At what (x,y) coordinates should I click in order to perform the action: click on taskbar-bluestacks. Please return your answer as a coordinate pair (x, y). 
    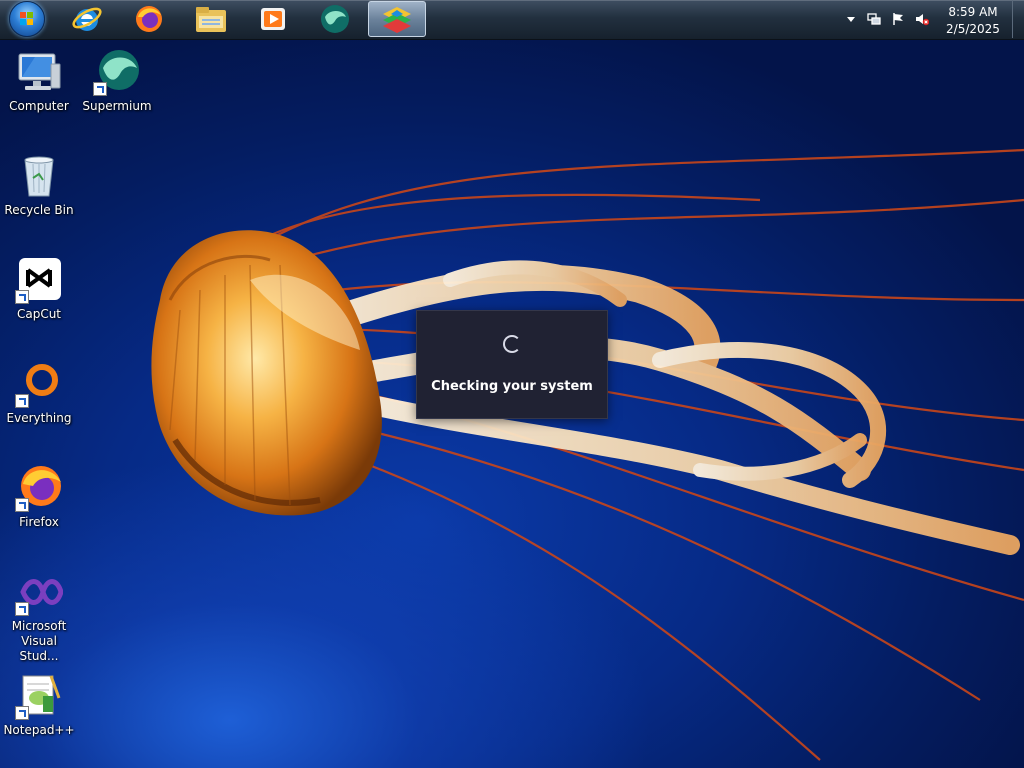
    Looking at the image, I should click on (397, 19).